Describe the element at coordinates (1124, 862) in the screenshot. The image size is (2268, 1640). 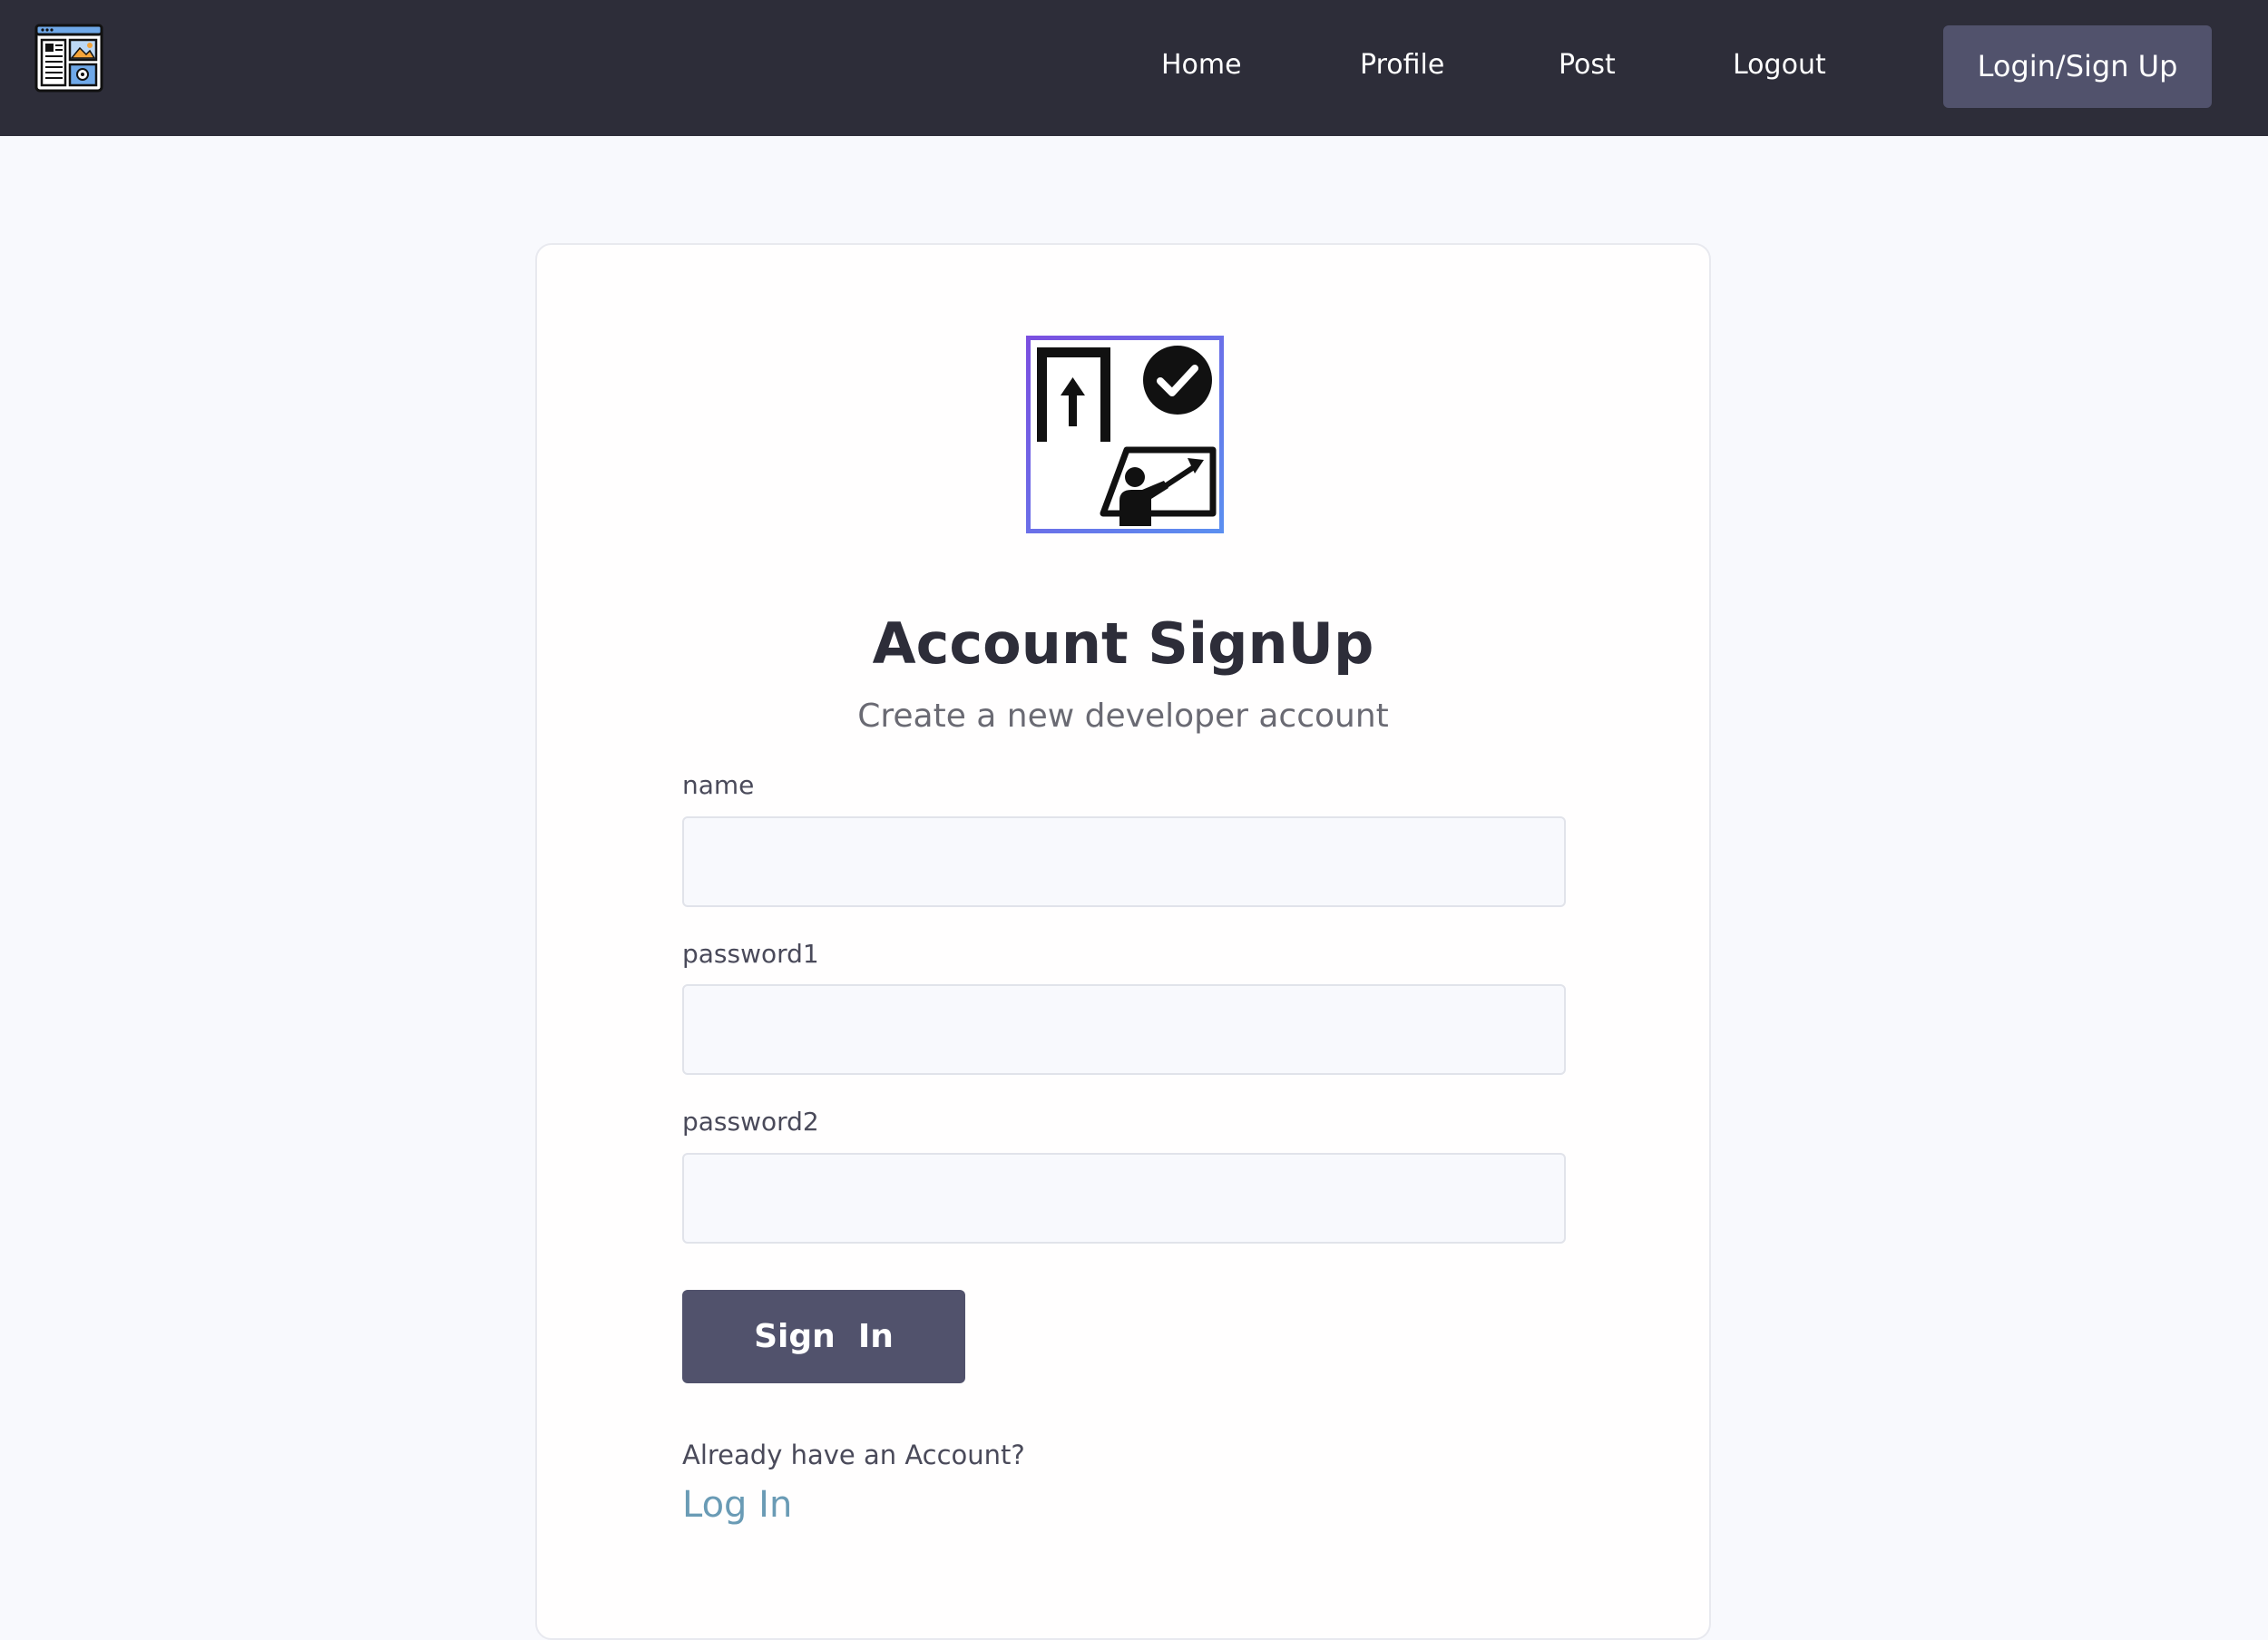
I see `name-input` at that location.